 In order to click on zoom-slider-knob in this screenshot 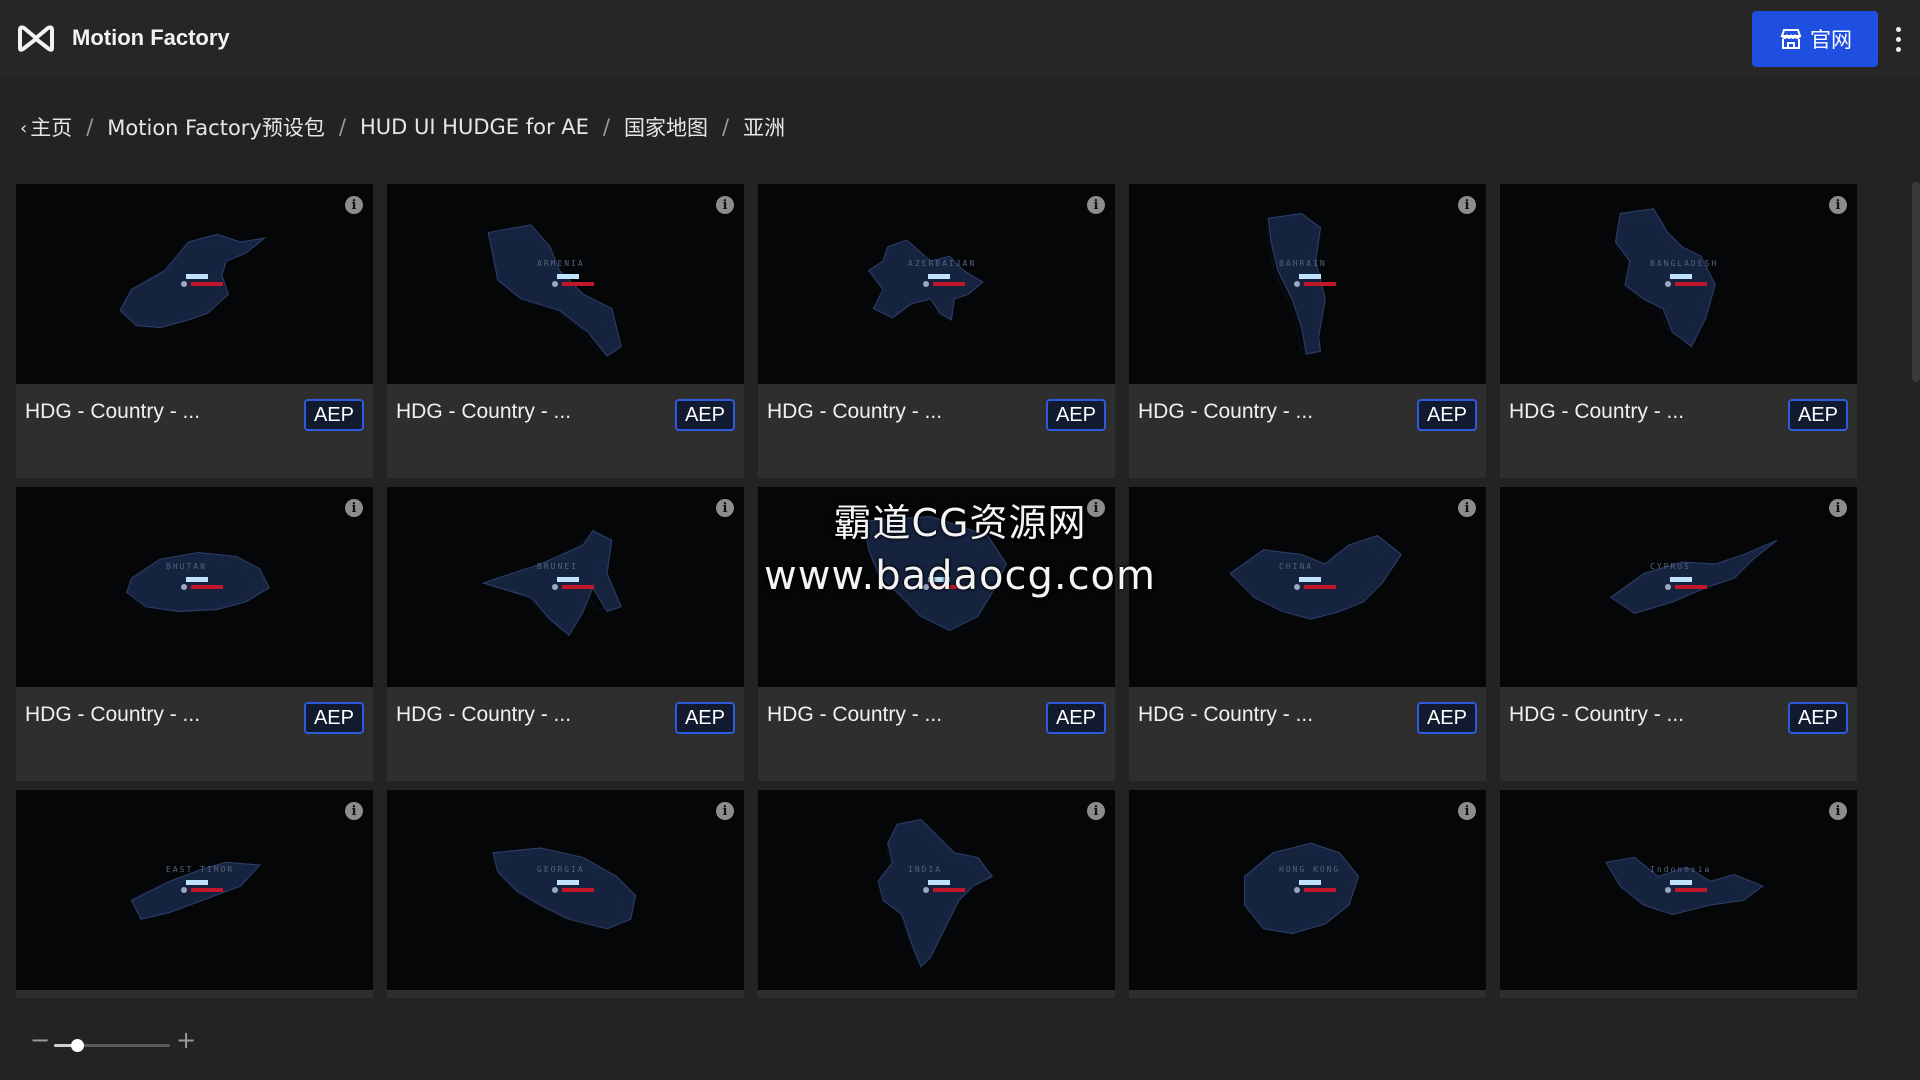, I will do `click(78, 1045)`.